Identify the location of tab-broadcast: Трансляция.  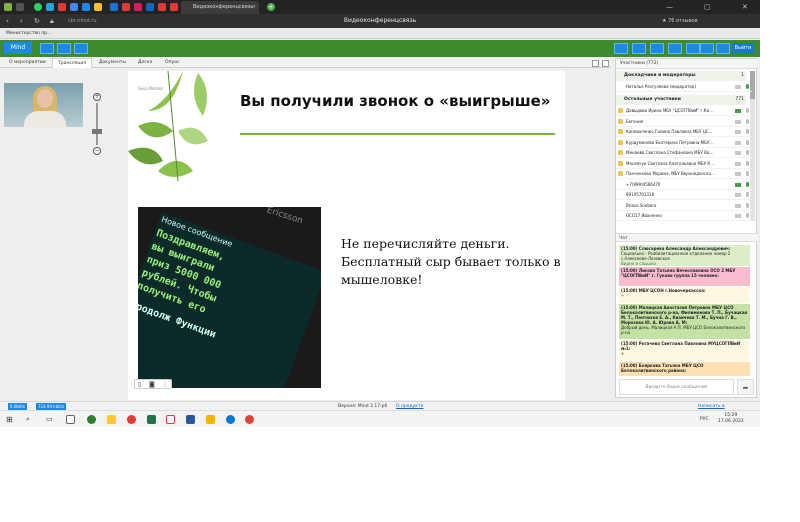
(72, 63).